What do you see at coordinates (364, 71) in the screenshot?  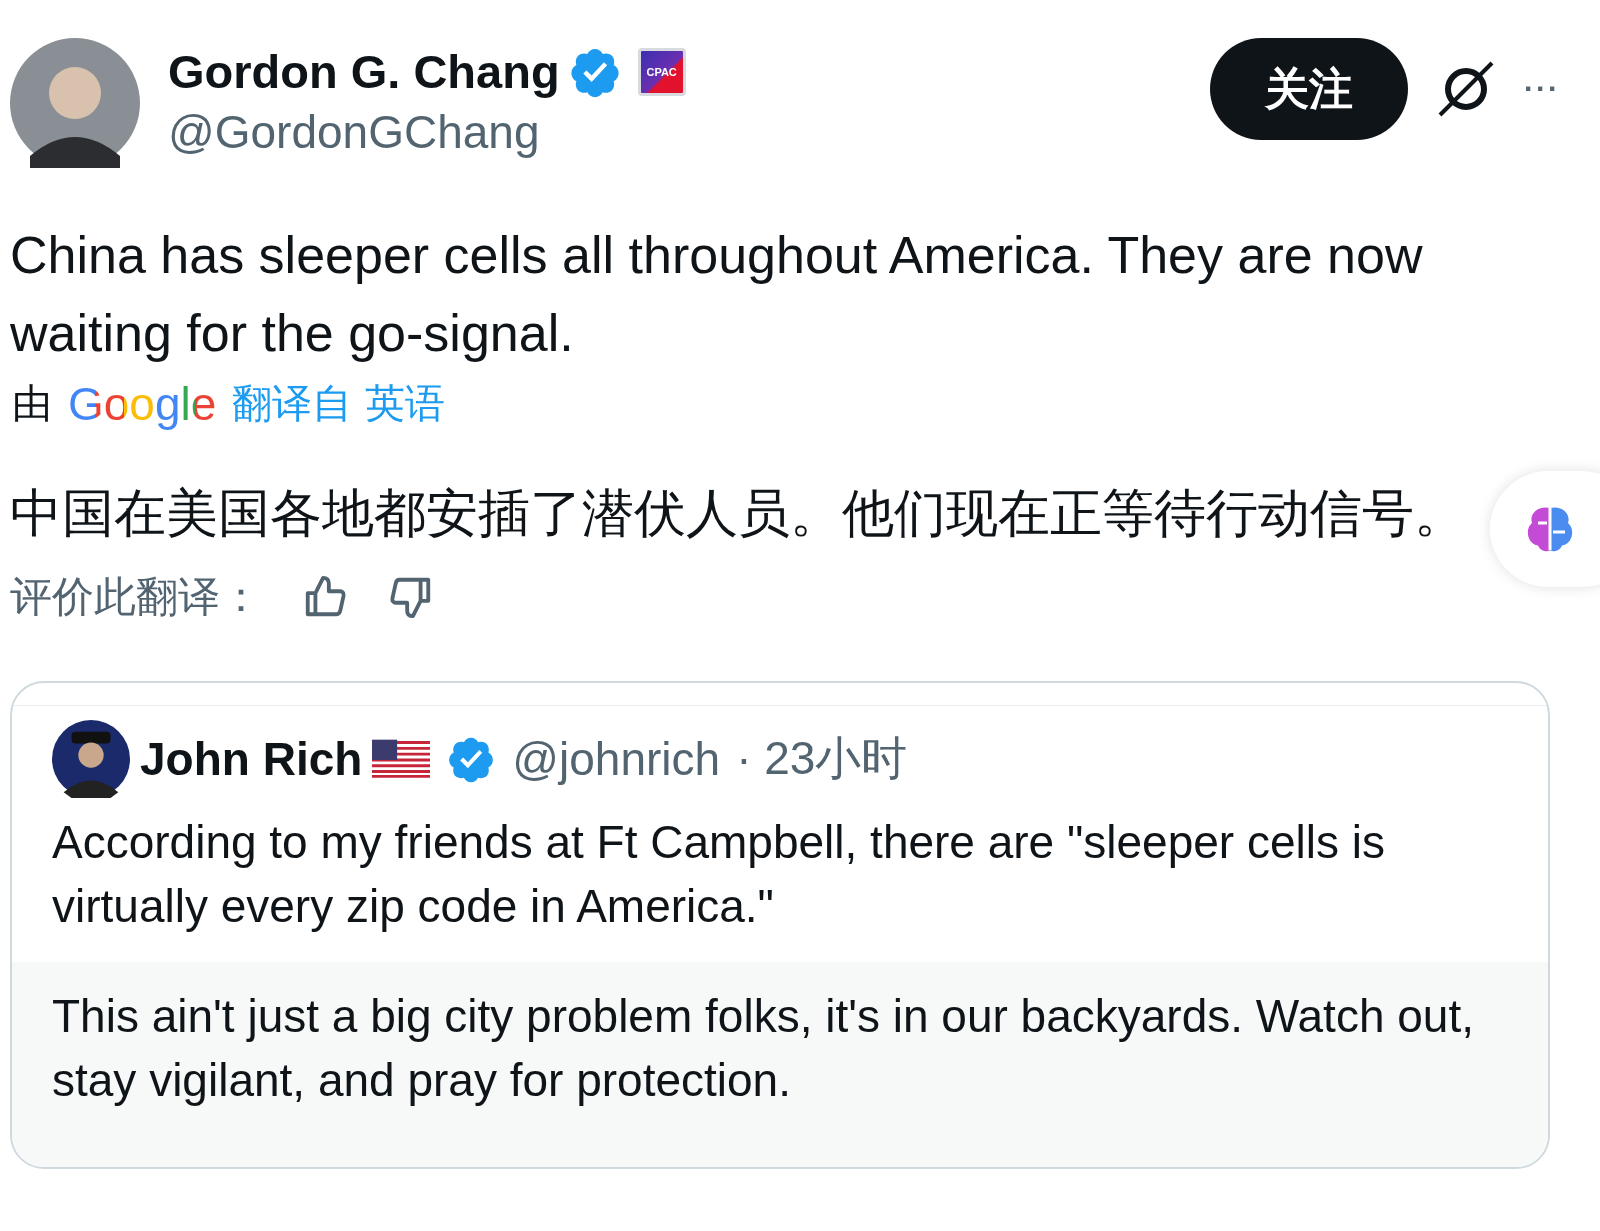 I see `author-name: Gordon G. Chang` at bounding box center [364, 71].